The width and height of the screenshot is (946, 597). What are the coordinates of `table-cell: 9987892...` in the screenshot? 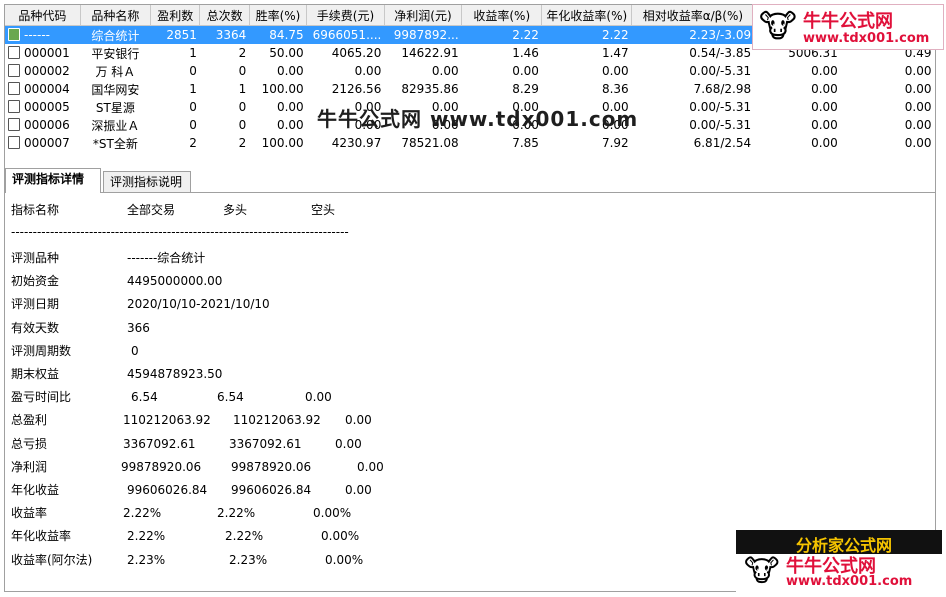 It's located at (423, 34).